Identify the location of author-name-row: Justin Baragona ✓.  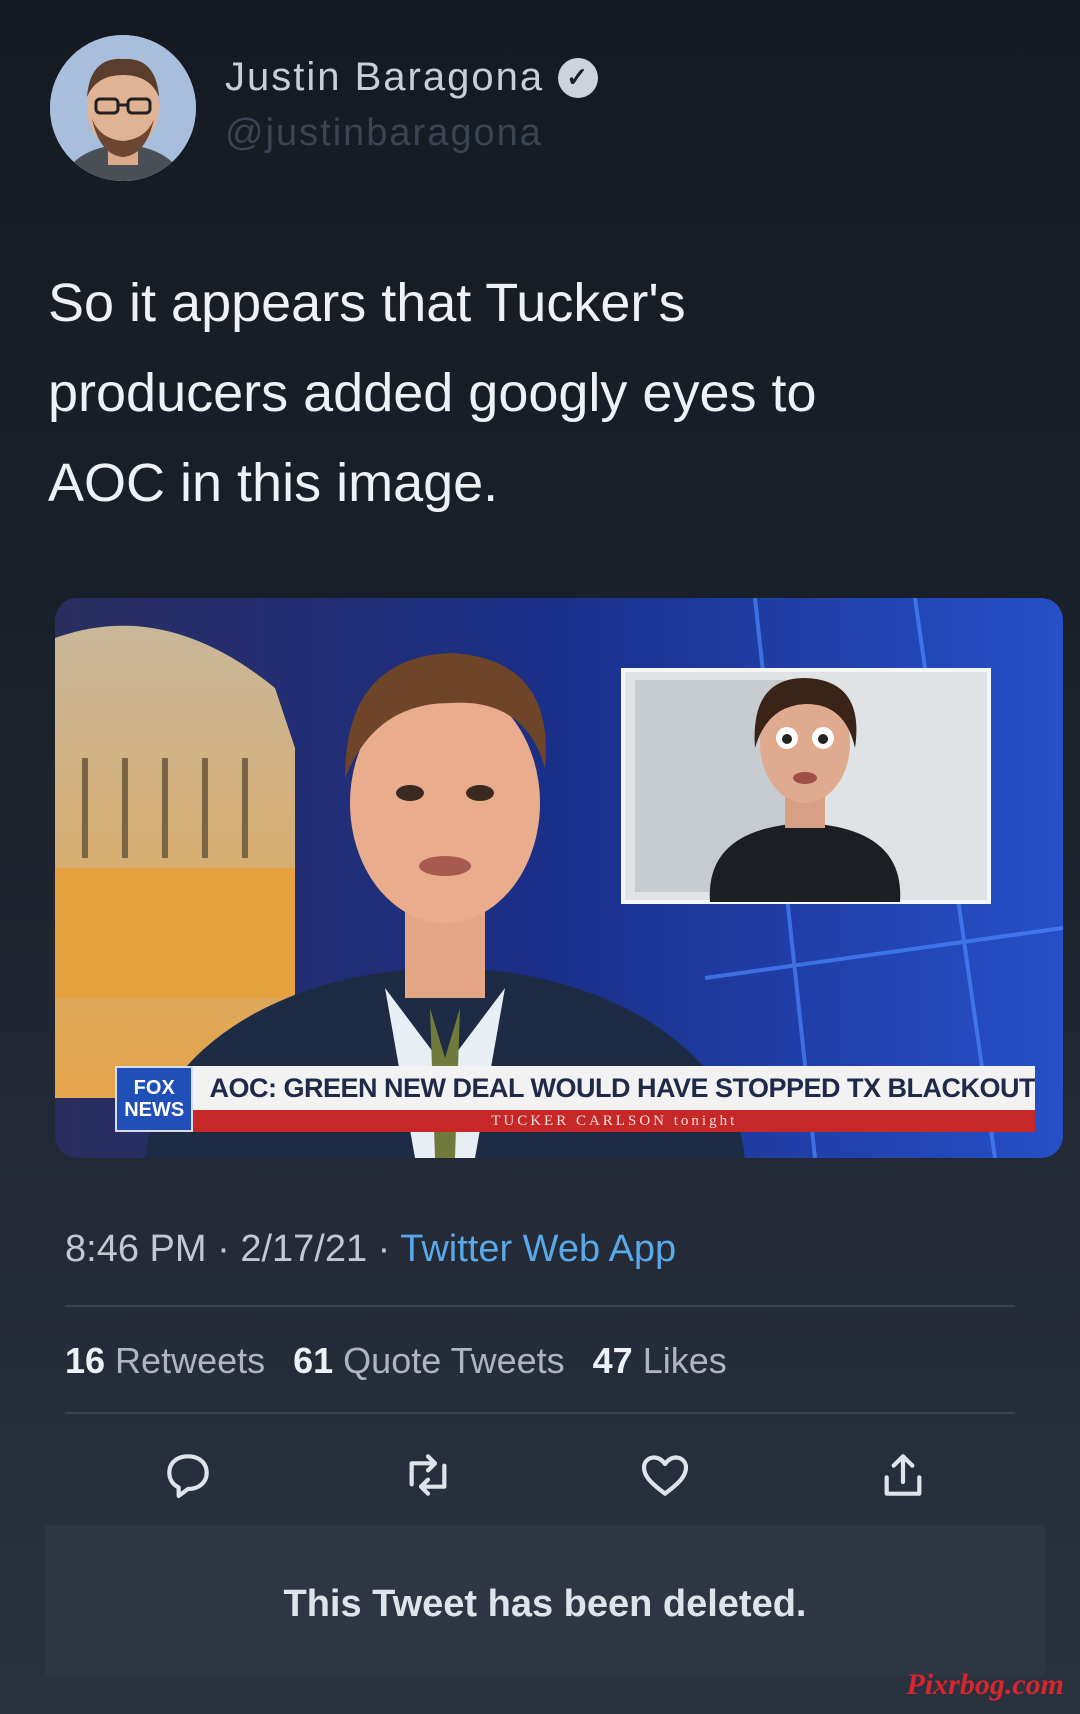
(412, 77).